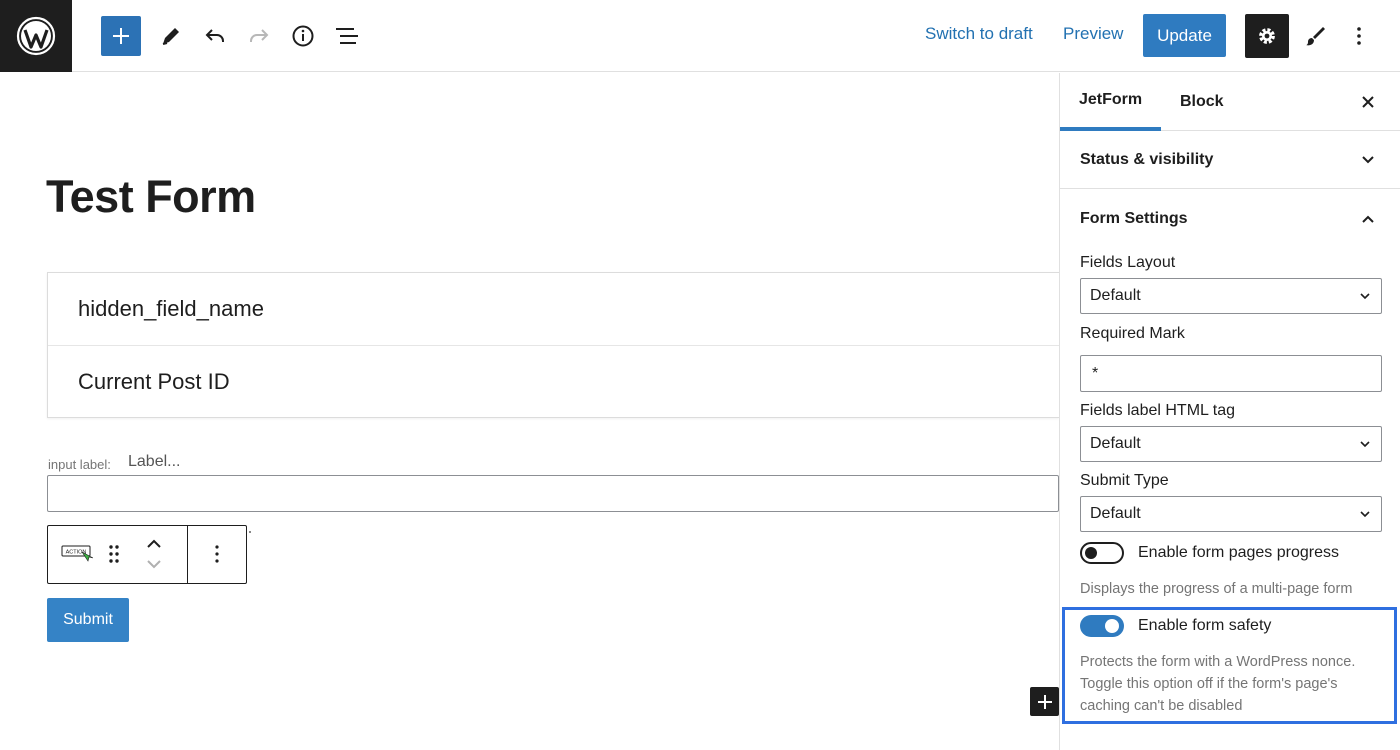 The height and width of the screenshot is (750, 1400). Describe the element at coordinates (1184, 35) in the screenshot. I see `update-button: Update` at that location.